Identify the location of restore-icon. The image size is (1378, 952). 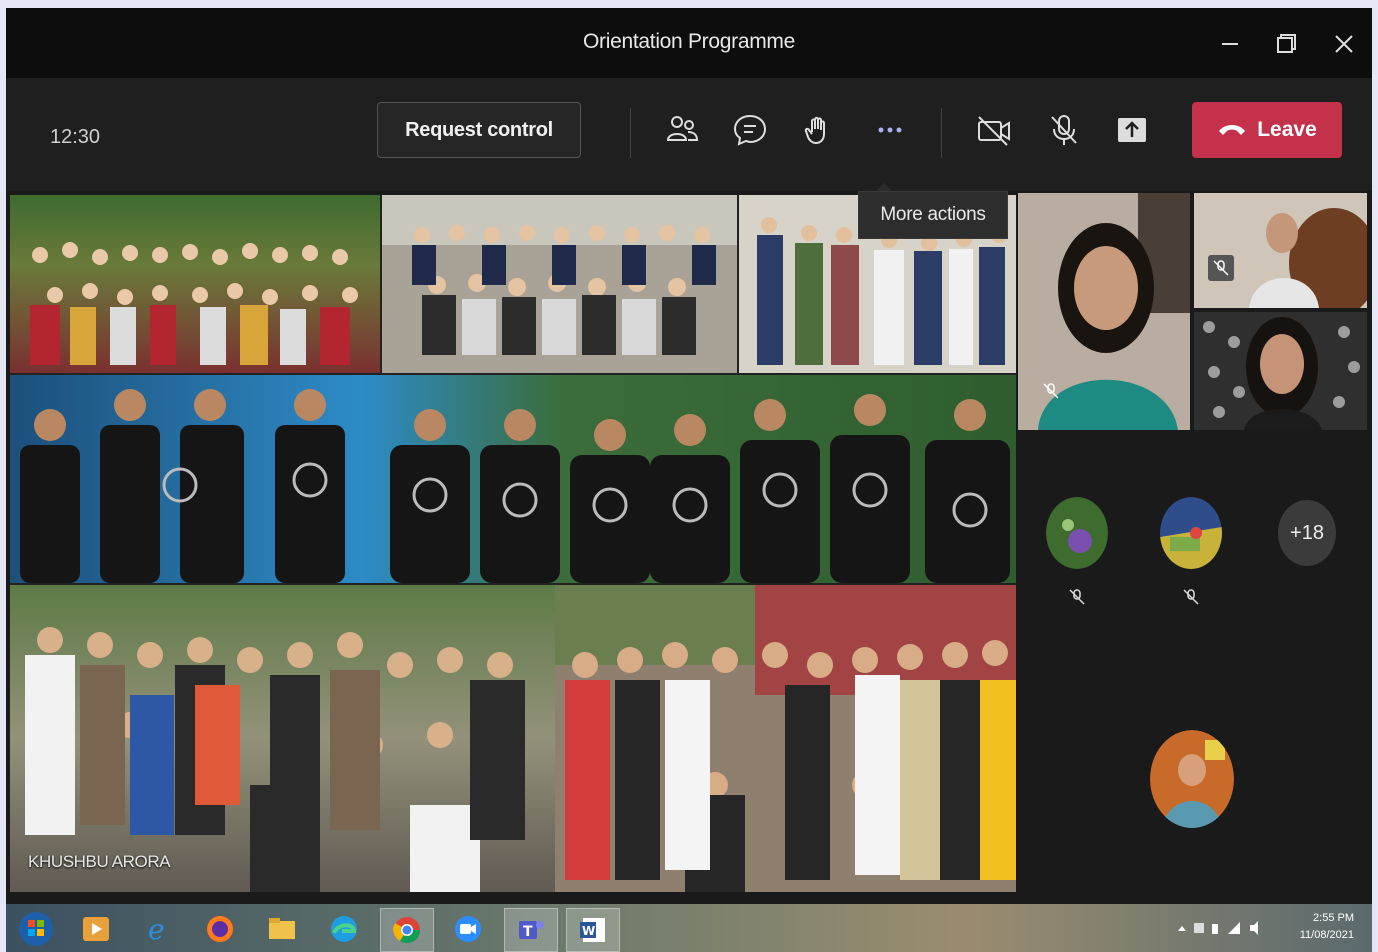
(1286, 43).